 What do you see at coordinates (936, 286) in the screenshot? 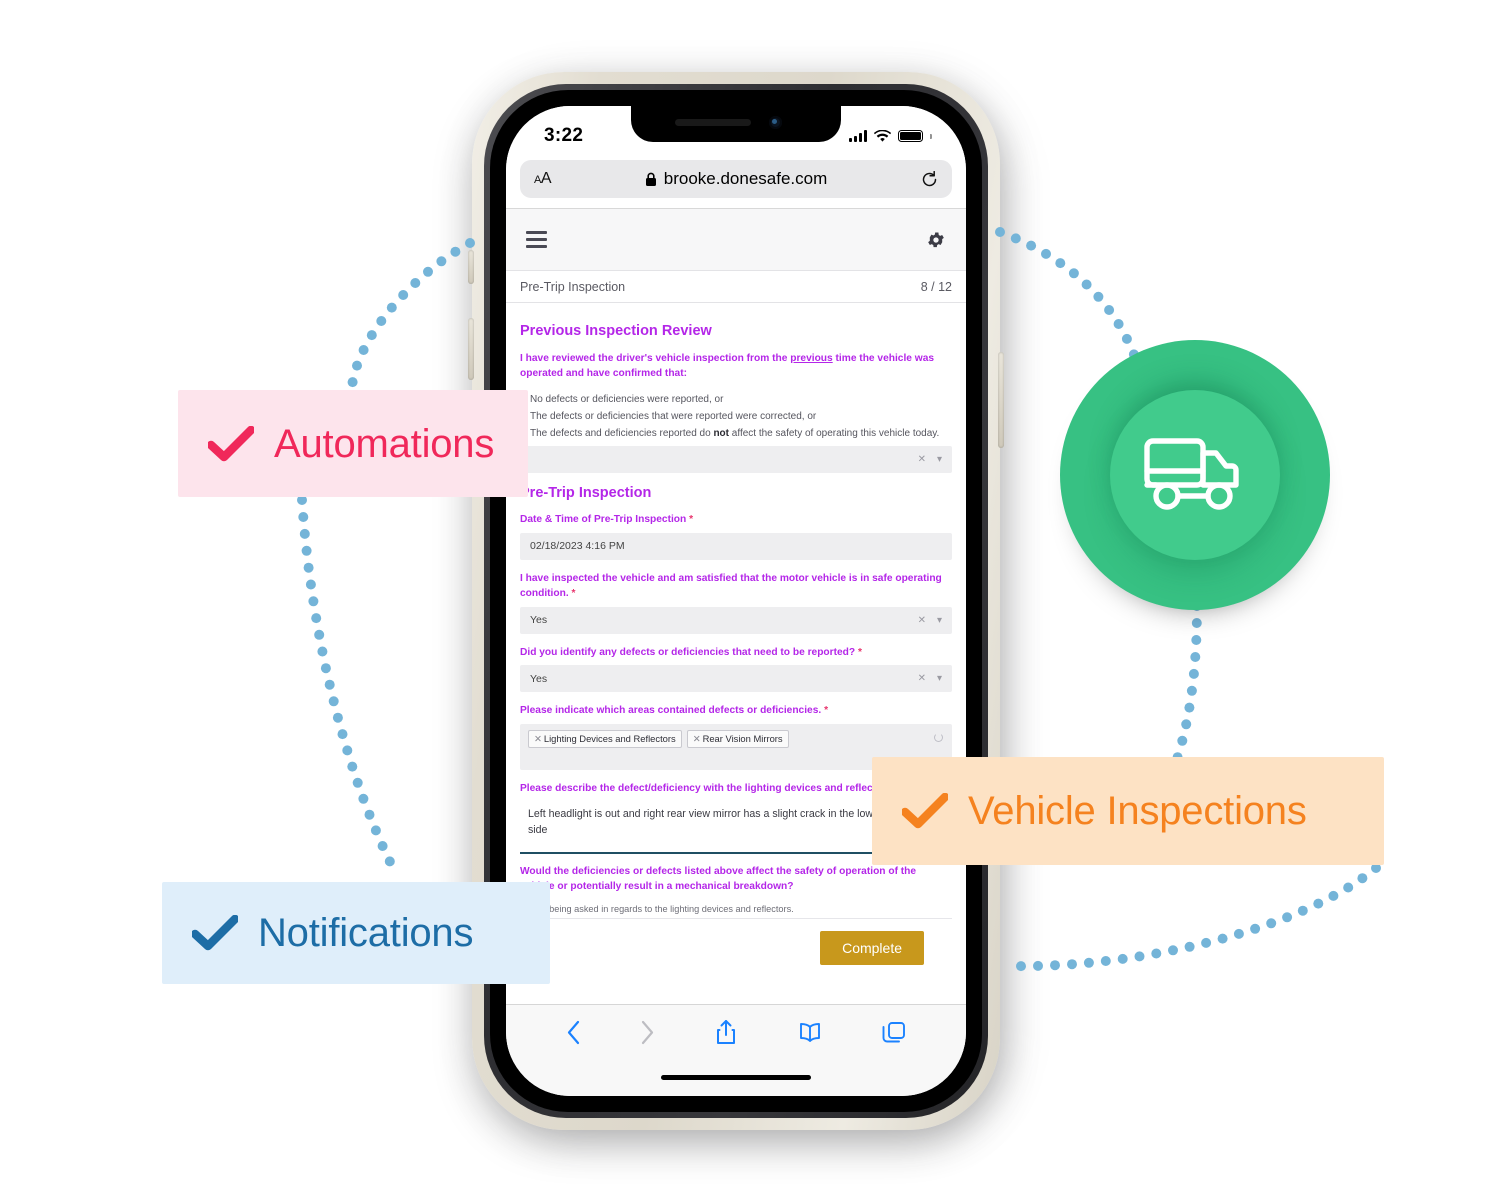
I see `breadcrumb-progress: 8 / 12` at bounding box center [936, 286].